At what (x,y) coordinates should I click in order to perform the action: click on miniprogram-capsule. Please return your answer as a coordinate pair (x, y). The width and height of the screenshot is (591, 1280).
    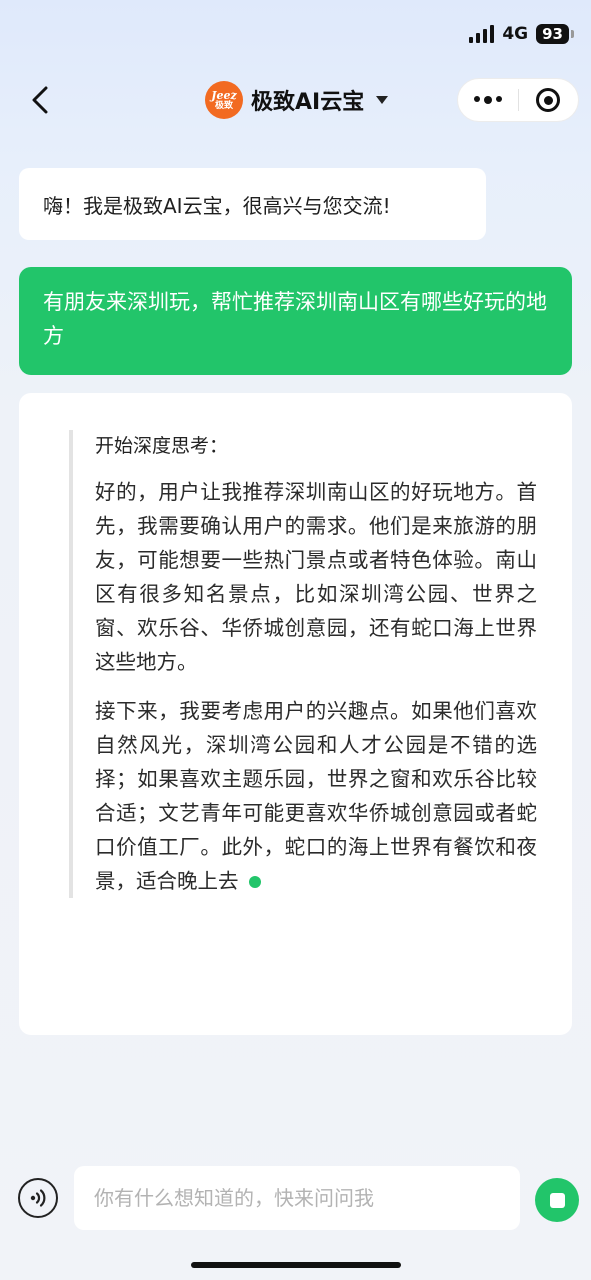
    Looking at the image, I should click on (518, 100).